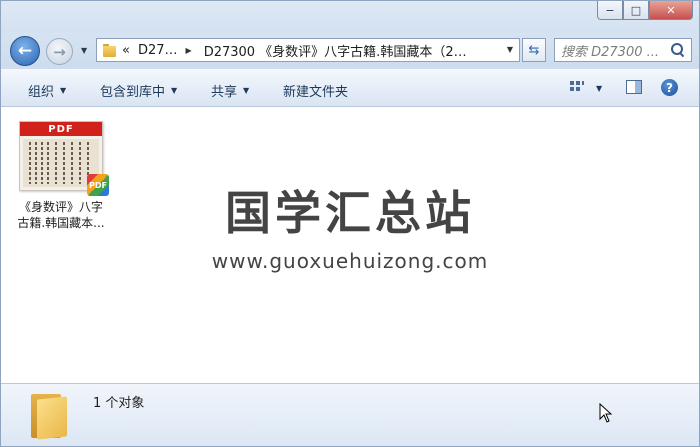 The width and height of the screenshot is (700, 447). Describe the element at coordinates (671, 10) in the screenshot. I see `close-button: ✕` at that location.